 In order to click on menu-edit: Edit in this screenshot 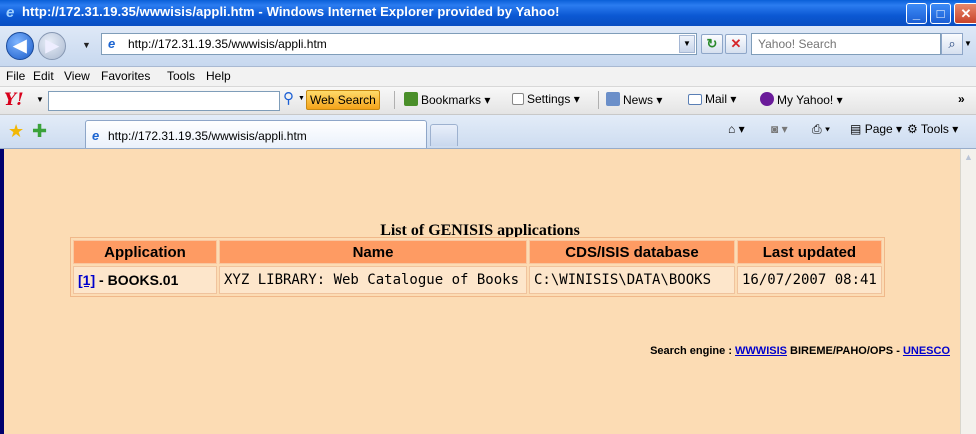, I will do `click(43, 76)`.